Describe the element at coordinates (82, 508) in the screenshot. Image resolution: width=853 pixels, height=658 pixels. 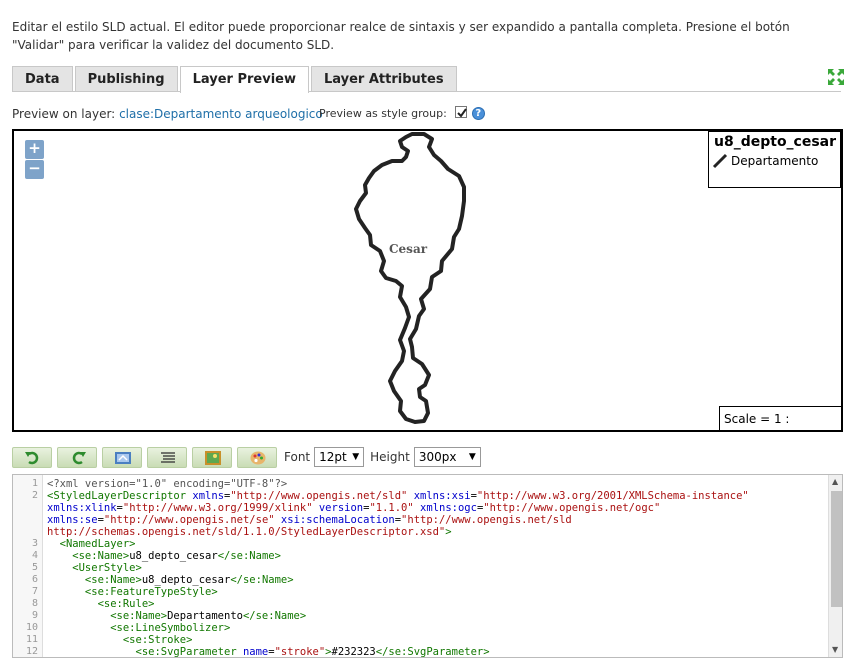
I see `code-token: xmlns:xlink` at that location.